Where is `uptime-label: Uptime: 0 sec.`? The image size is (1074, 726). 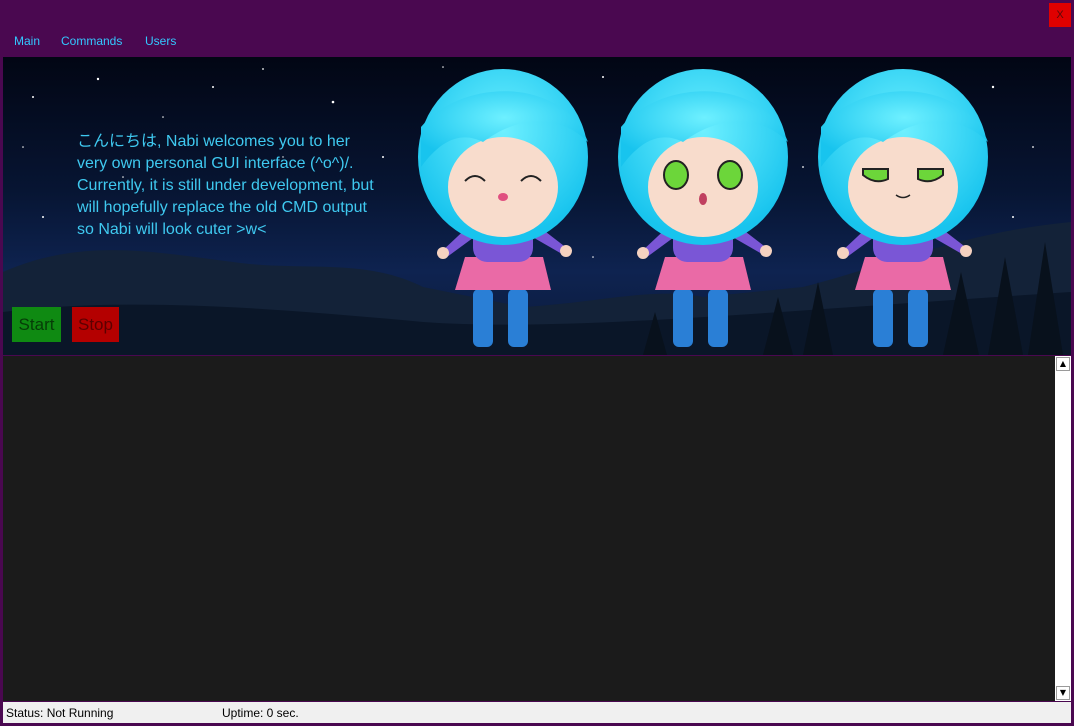
uptime-label: Uptime: 0 sec. is located at coordinates (260, 713).